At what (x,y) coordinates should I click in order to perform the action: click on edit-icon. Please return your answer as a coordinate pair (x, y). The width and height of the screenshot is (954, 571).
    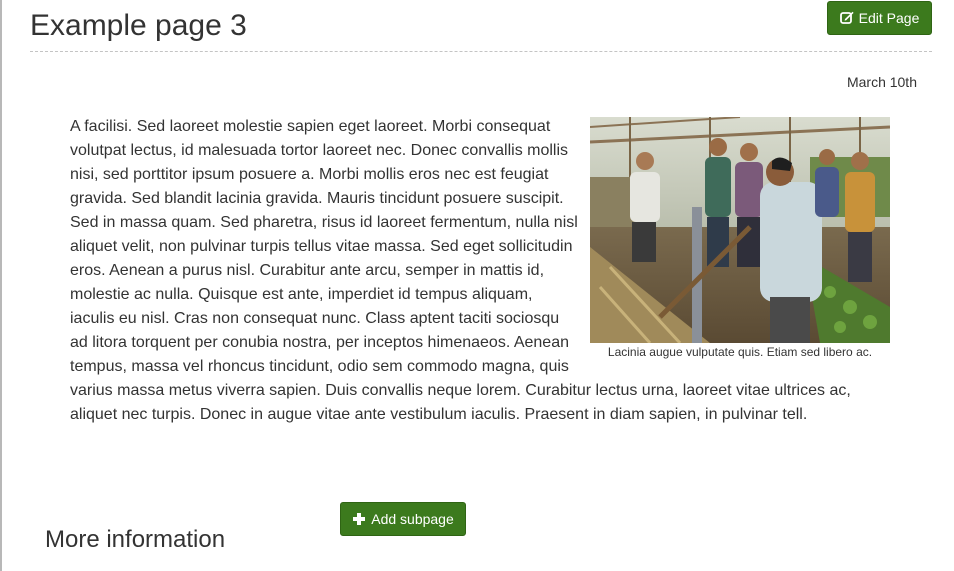
    Looking at the image, I should click on (846, 18).